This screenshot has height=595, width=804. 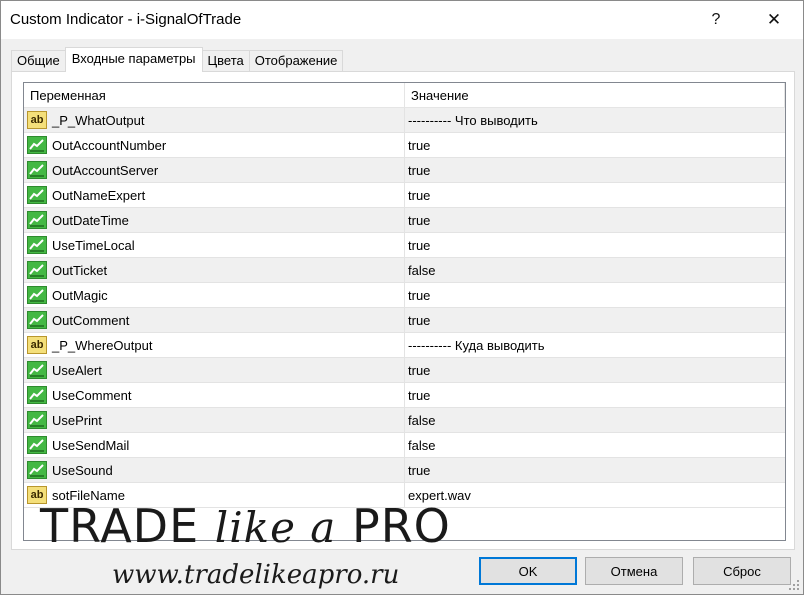 I want to click on variable-name: OutMagic, so click(x=80, y=295).